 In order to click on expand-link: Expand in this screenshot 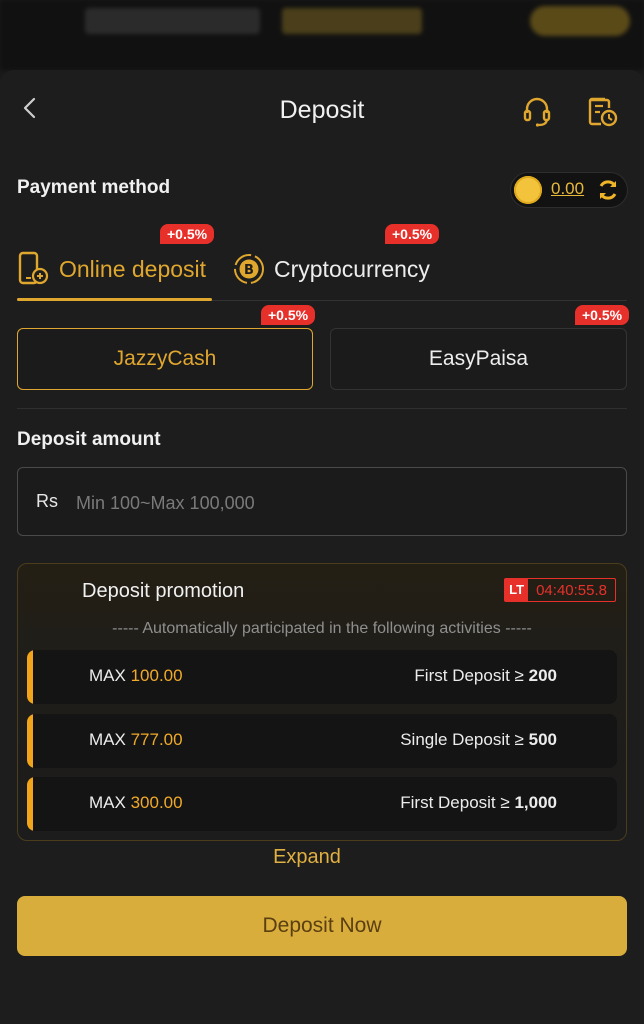, I will do `click(307, 857)`.